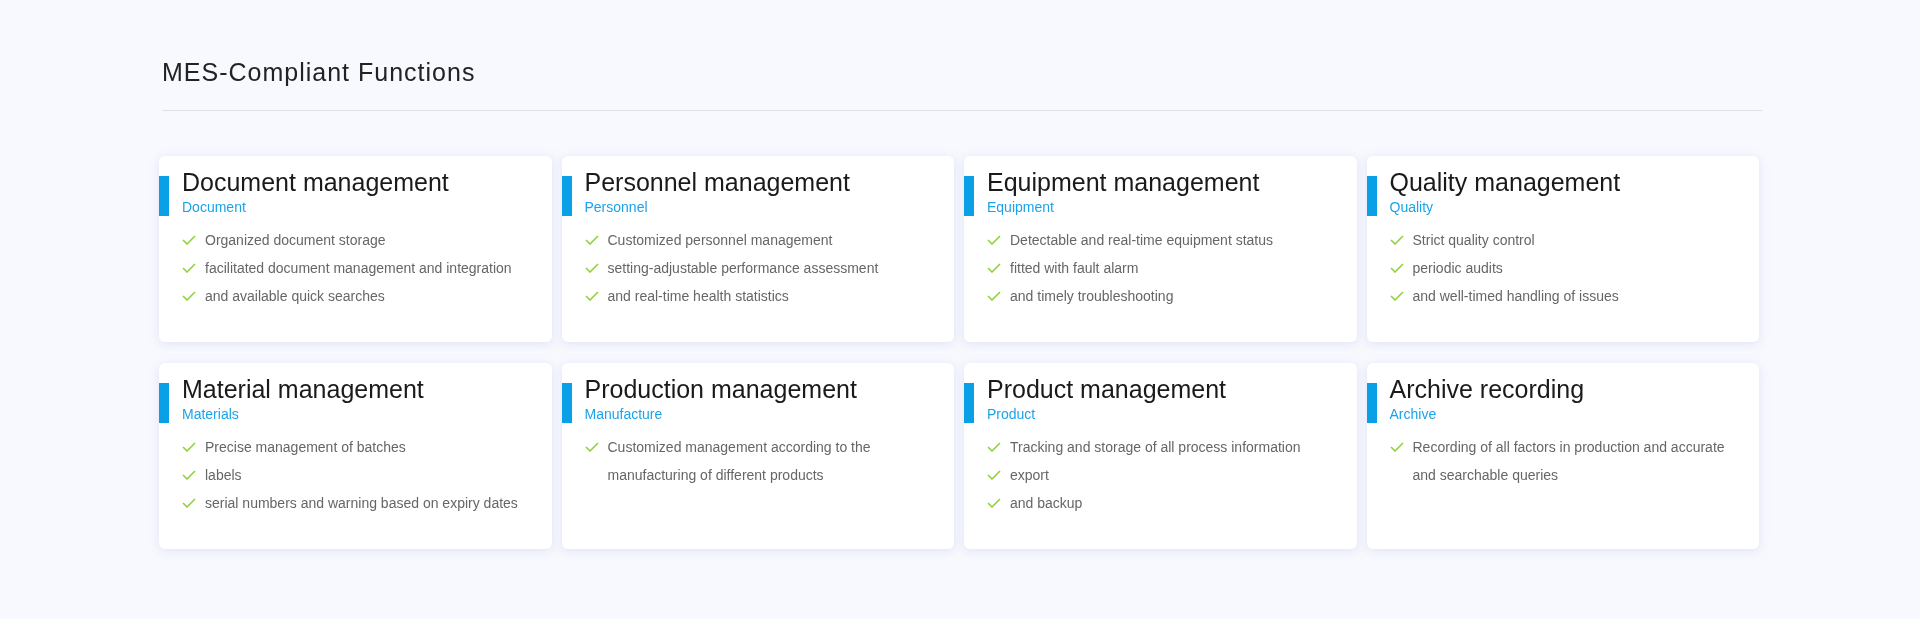 This screenshot has width=1920, height=619. Describe the element at coordinates (1029, 475) in the screenshot. I see `feature-item: export` at that location.